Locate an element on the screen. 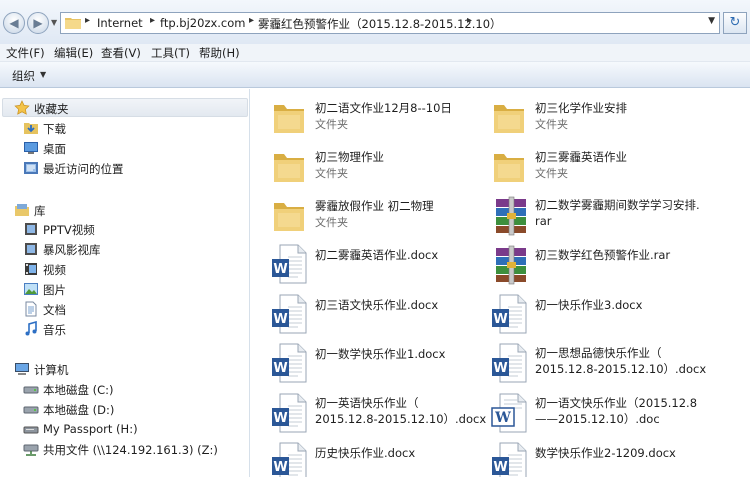 This screenshot has width=750, height=477. menu-help: 帮助(H) is located at coordinates (219, 53).